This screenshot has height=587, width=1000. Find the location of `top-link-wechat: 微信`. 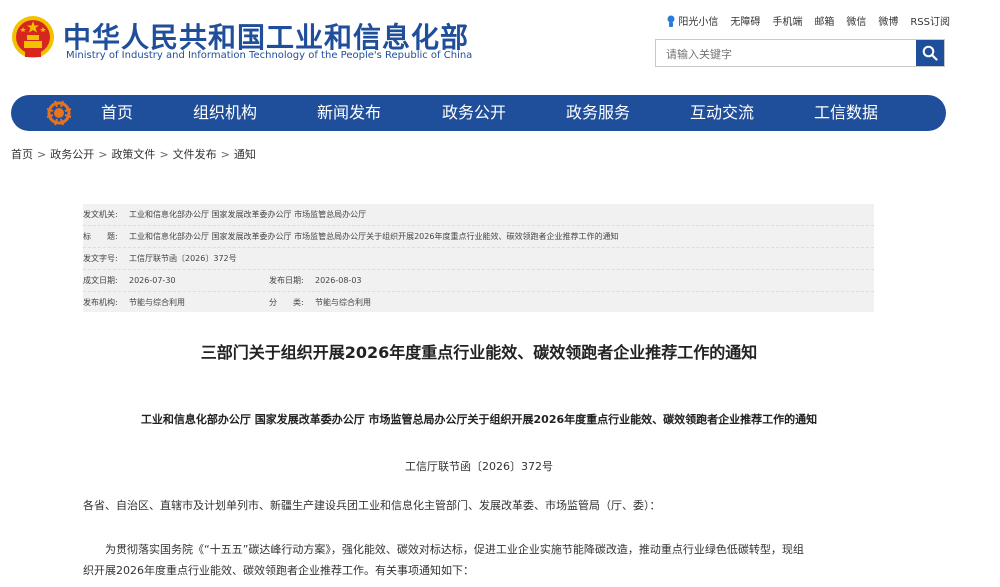

top-link-wechat: 微信 is located at coordinates (856, 20).